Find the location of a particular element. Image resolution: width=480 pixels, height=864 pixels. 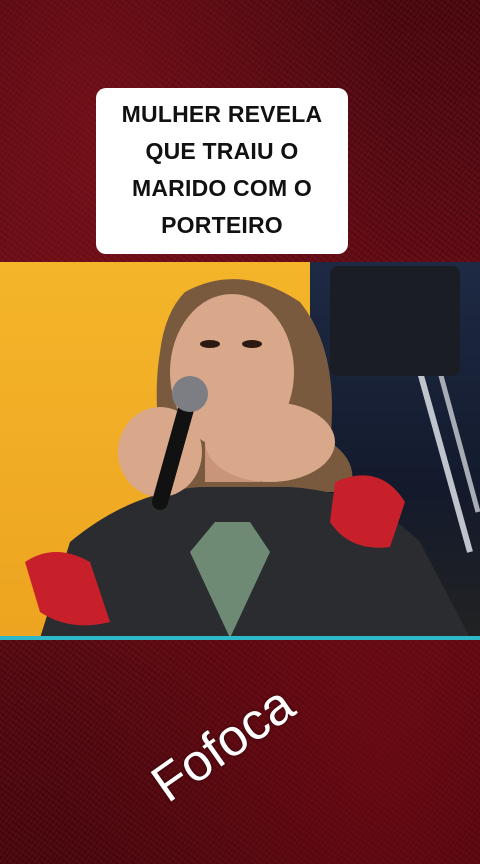

tripod-leg-icon is located at coordinates (458, 442).